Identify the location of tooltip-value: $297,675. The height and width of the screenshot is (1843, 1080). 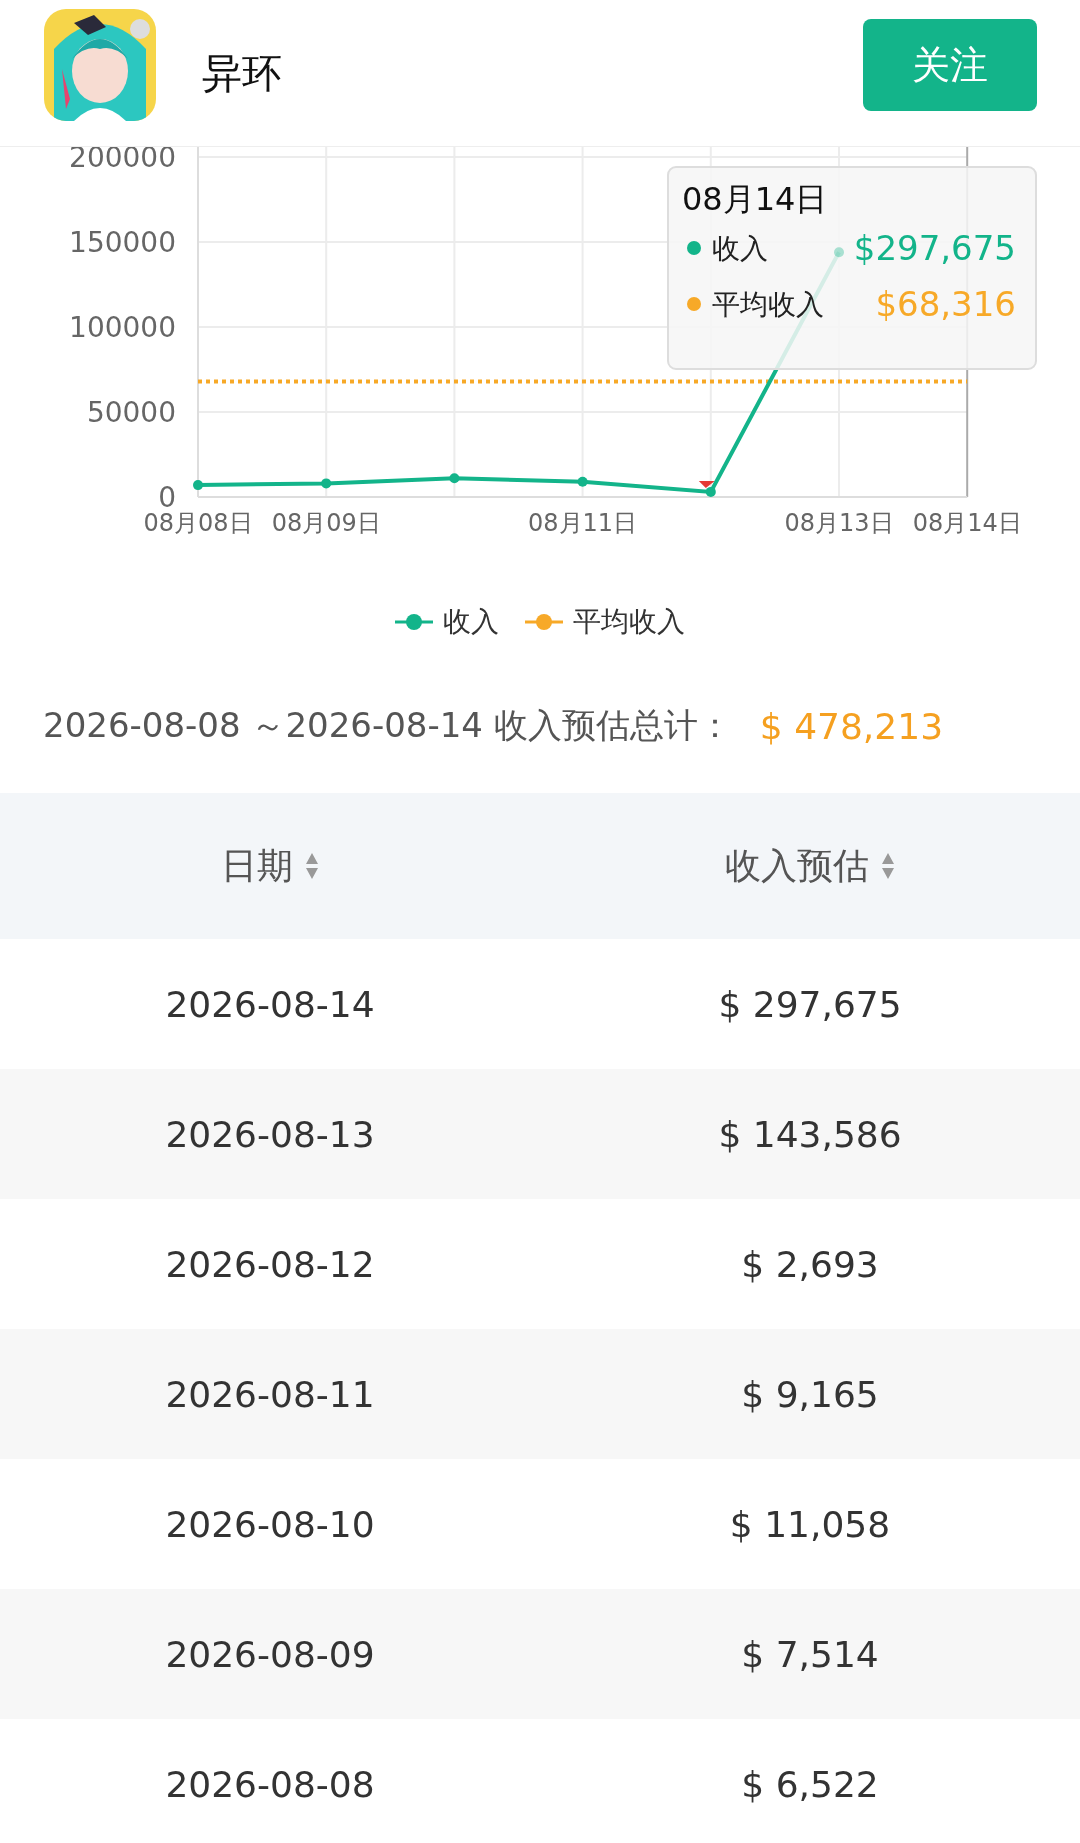
(934, 248).